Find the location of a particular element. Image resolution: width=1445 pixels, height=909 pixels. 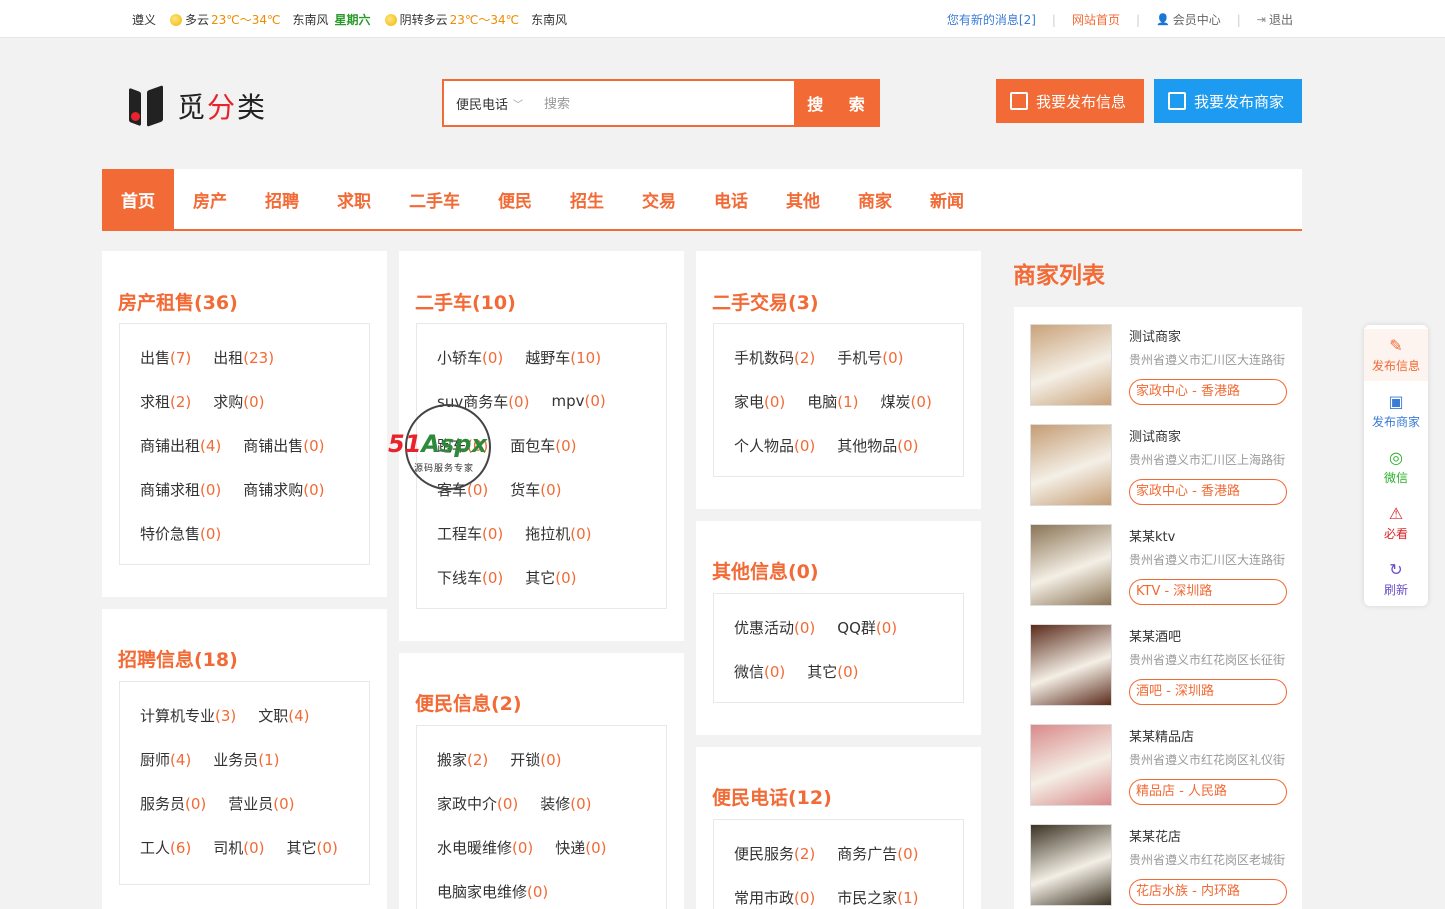

category-link: 搬家(2) is located at coordinates (462, 759).